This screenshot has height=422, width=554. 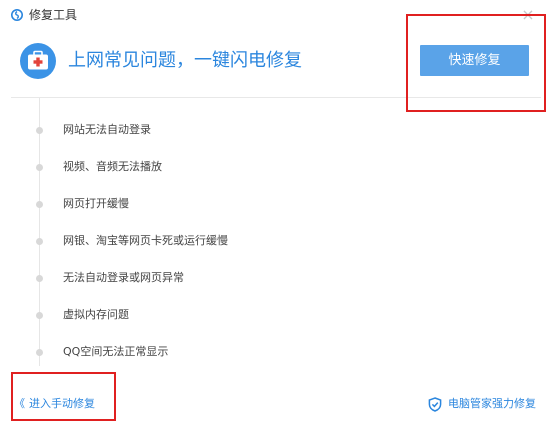 I want to click on pc-manager-repair-label: 电脑管家强力修复, so click(x=492, y=403).